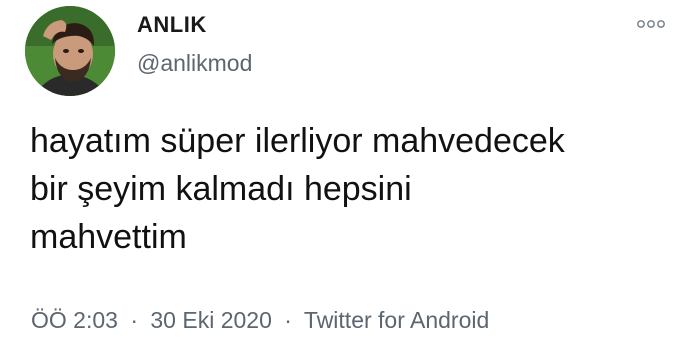 The width and height of the screenshot is (690, 356). I want to click on profile-photo-icon, so click(70, 51).